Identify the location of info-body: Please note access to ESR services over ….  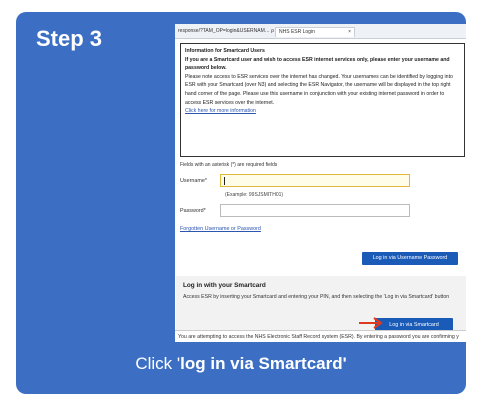
(319, 89).